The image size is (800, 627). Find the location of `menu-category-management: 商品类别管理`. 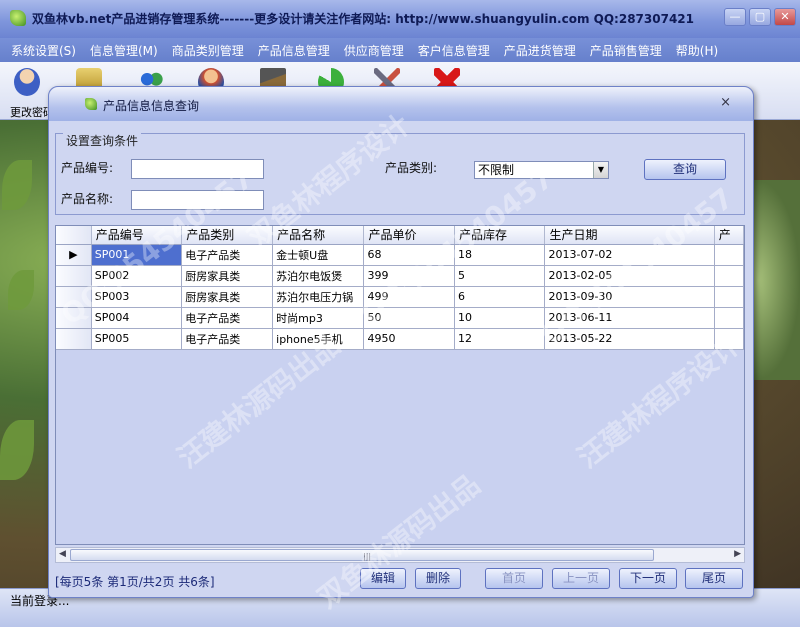

menu-category-management: 商品类别管理 is located at coordinates (208, 50).